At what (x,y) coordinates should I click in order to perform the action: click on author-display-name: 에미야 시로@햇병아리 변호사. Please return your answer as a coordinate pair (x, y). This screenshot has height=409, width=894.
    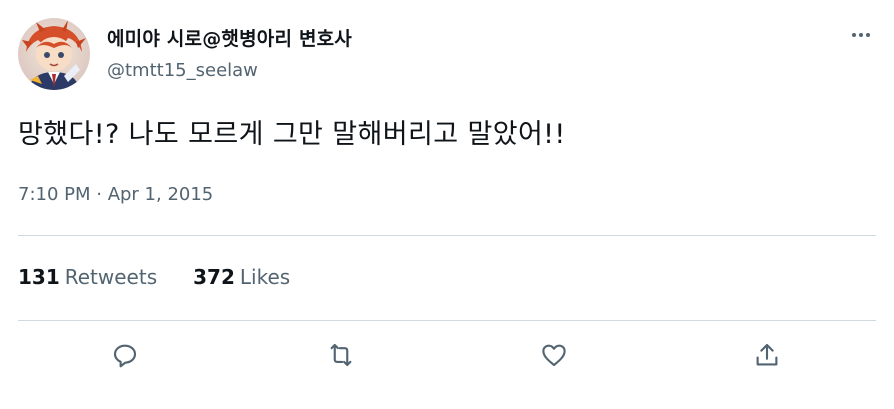
    Looking at the image, I should click on (229, 37).